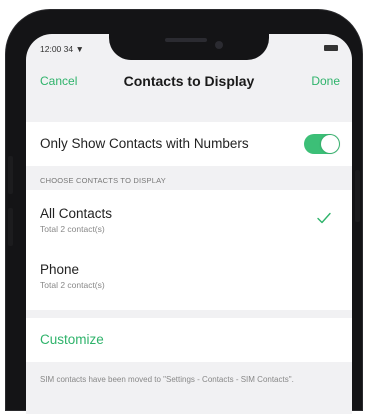 This screenshot has height=414, width=366. What do you see at coordinates (189, 278) in the screenshot?
I see `source-item-phone: Phone Total 2 contact(s)` at bounding box center [189, 278].